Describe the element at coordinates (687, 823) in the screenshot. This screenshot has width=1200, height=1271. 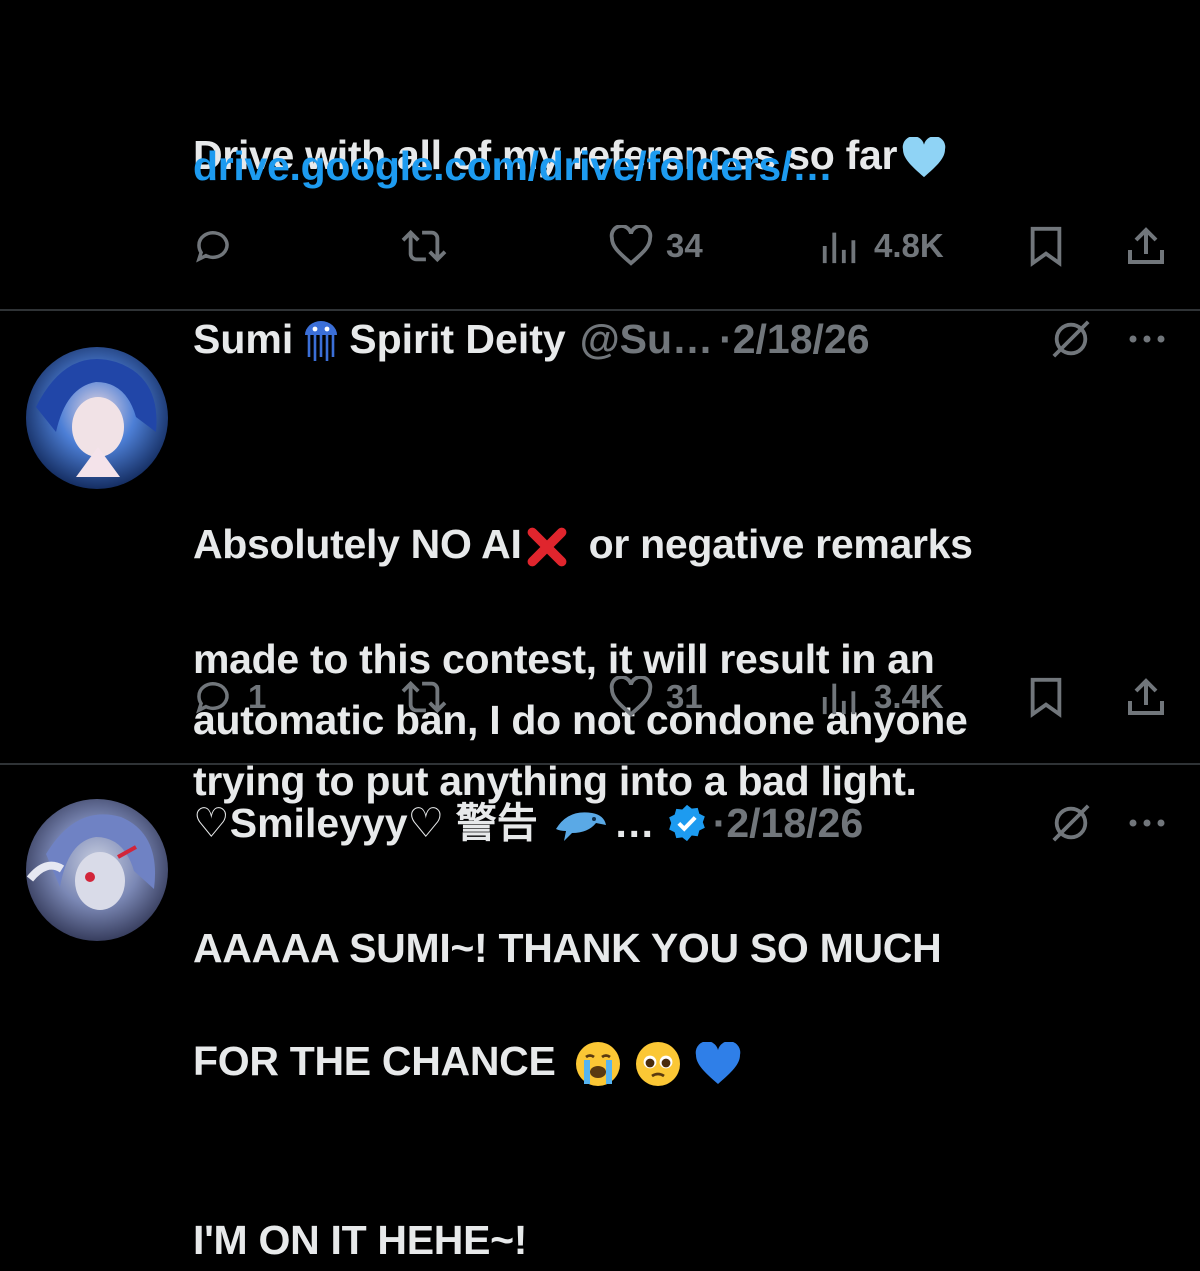
I see `verified-badge-icon` at that location.